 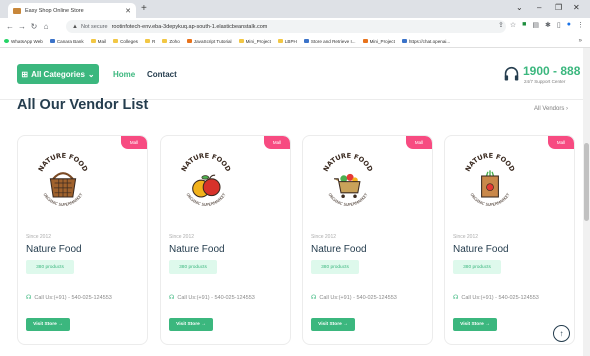 I want to click on puzzle-icon: ✱, so click(x=548, y=25).